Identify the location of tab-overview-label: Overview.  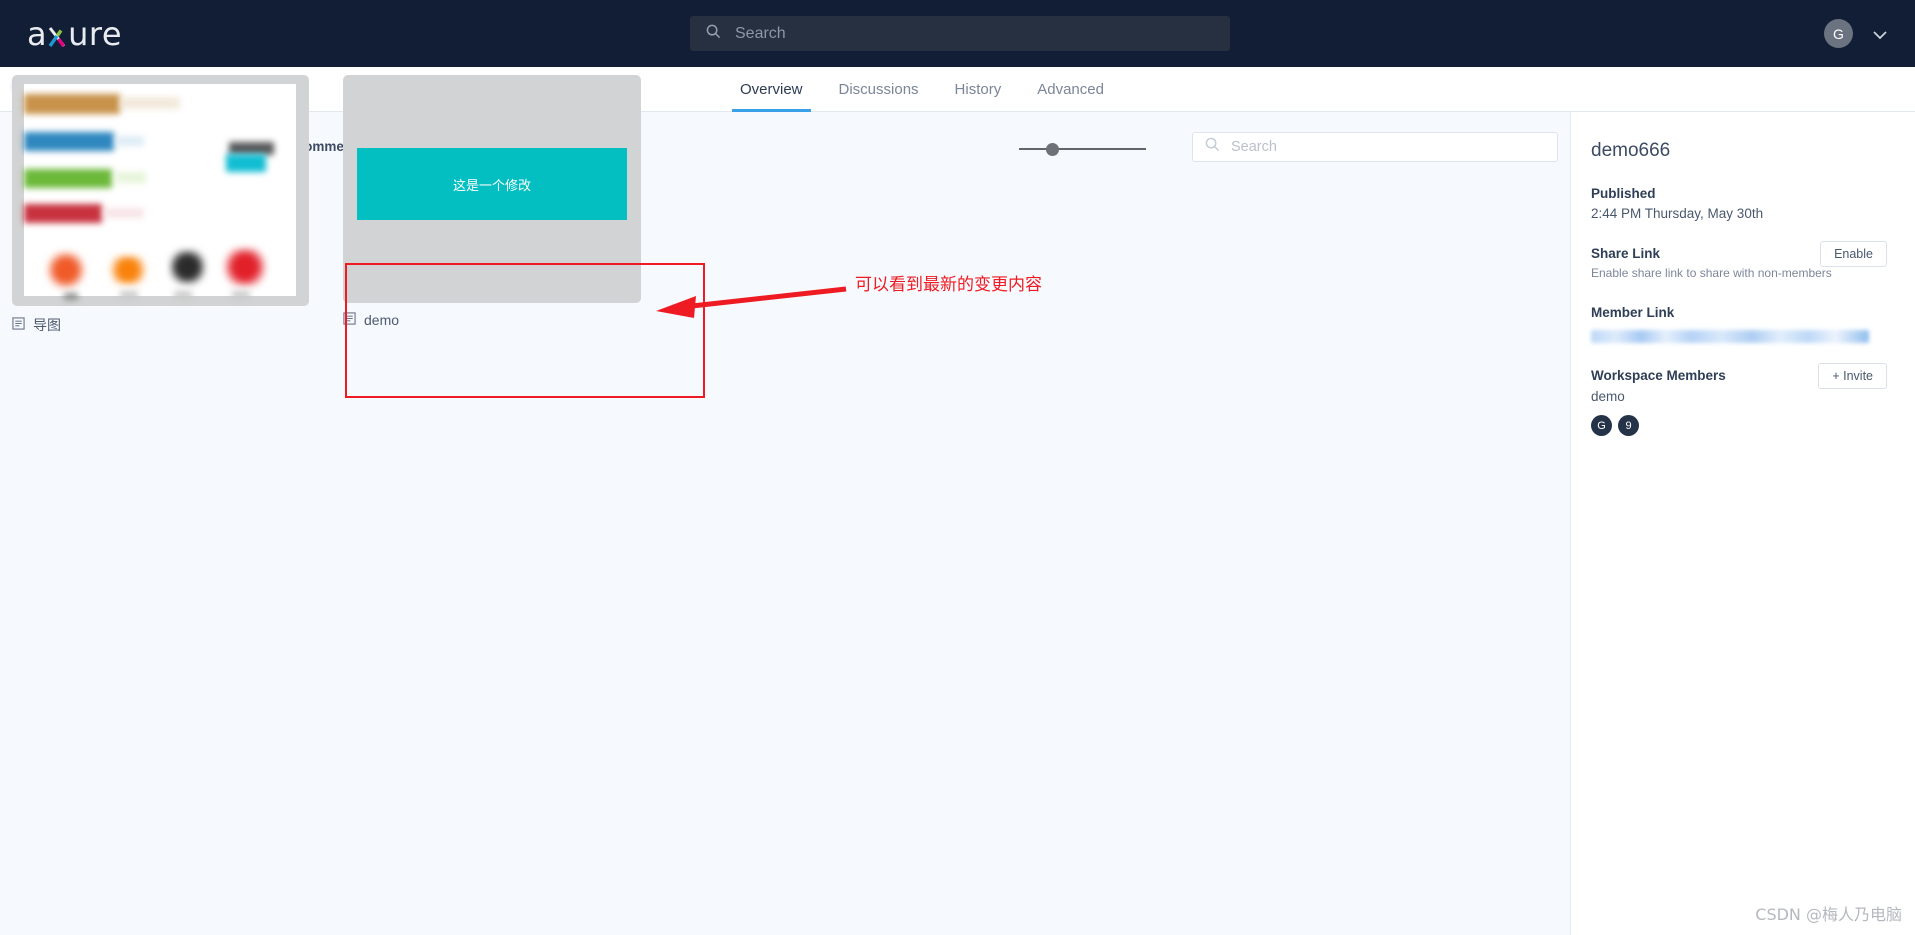
(771, 89).